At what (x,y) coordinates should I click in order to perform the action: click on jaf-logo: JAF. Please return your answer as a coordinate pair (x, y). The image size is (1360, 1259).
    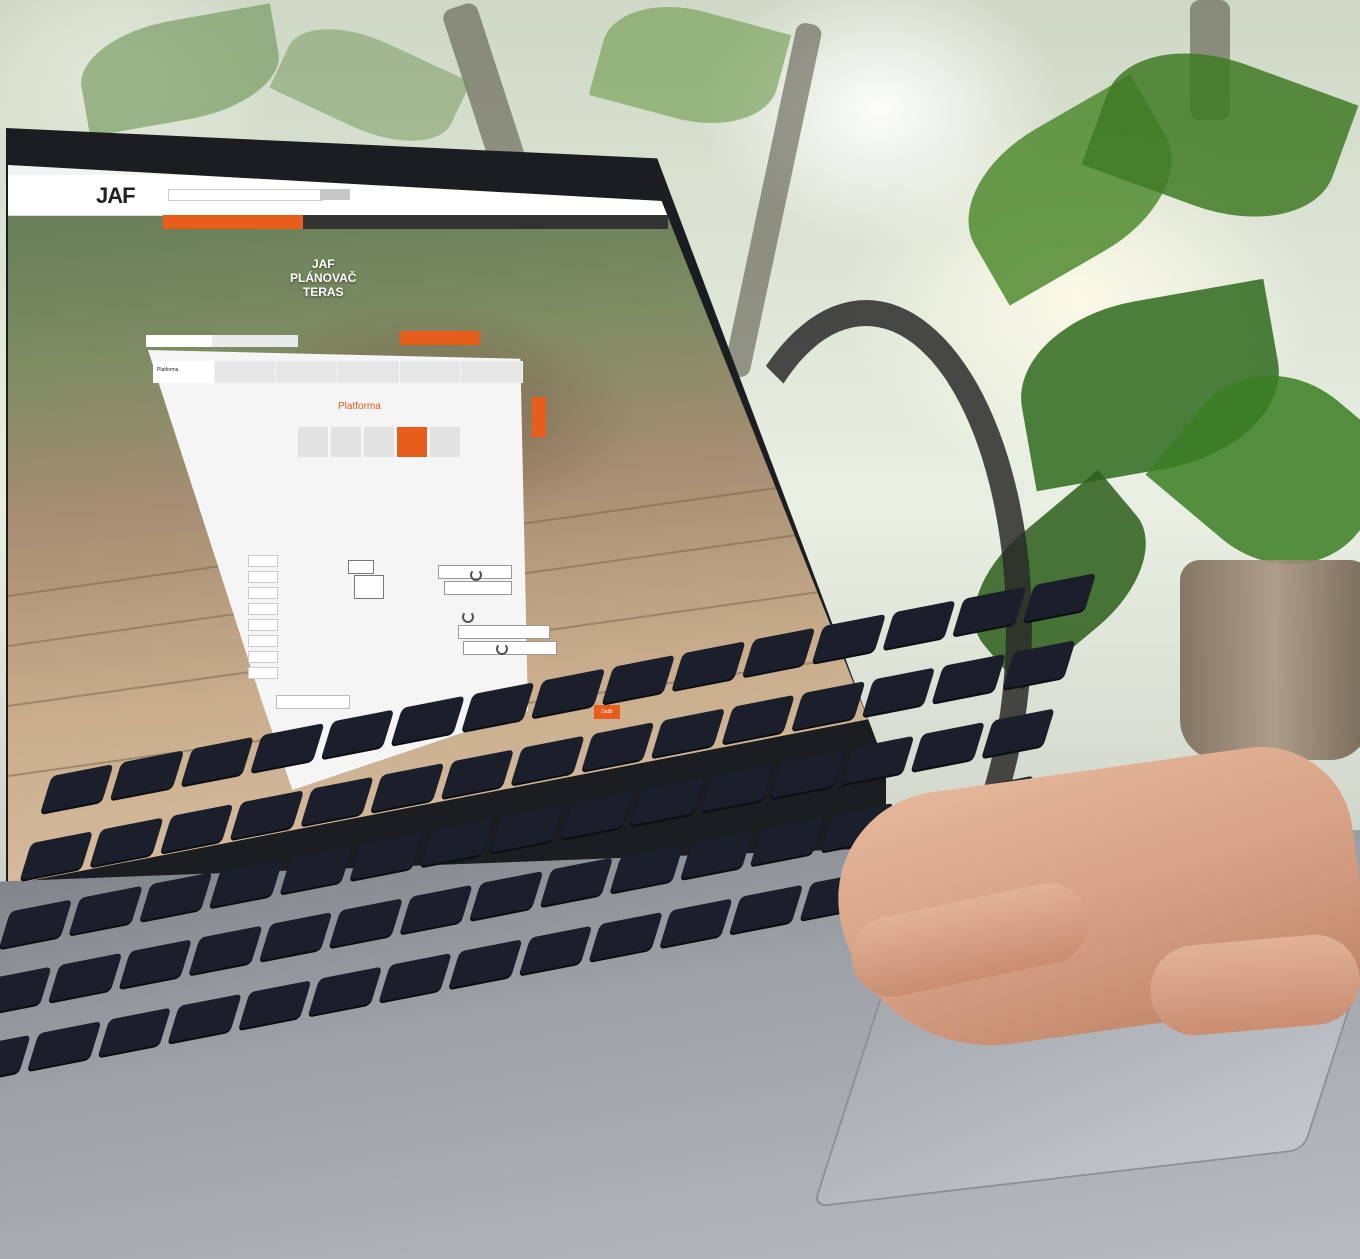
    Looking at the image, I should click on (116, 196).